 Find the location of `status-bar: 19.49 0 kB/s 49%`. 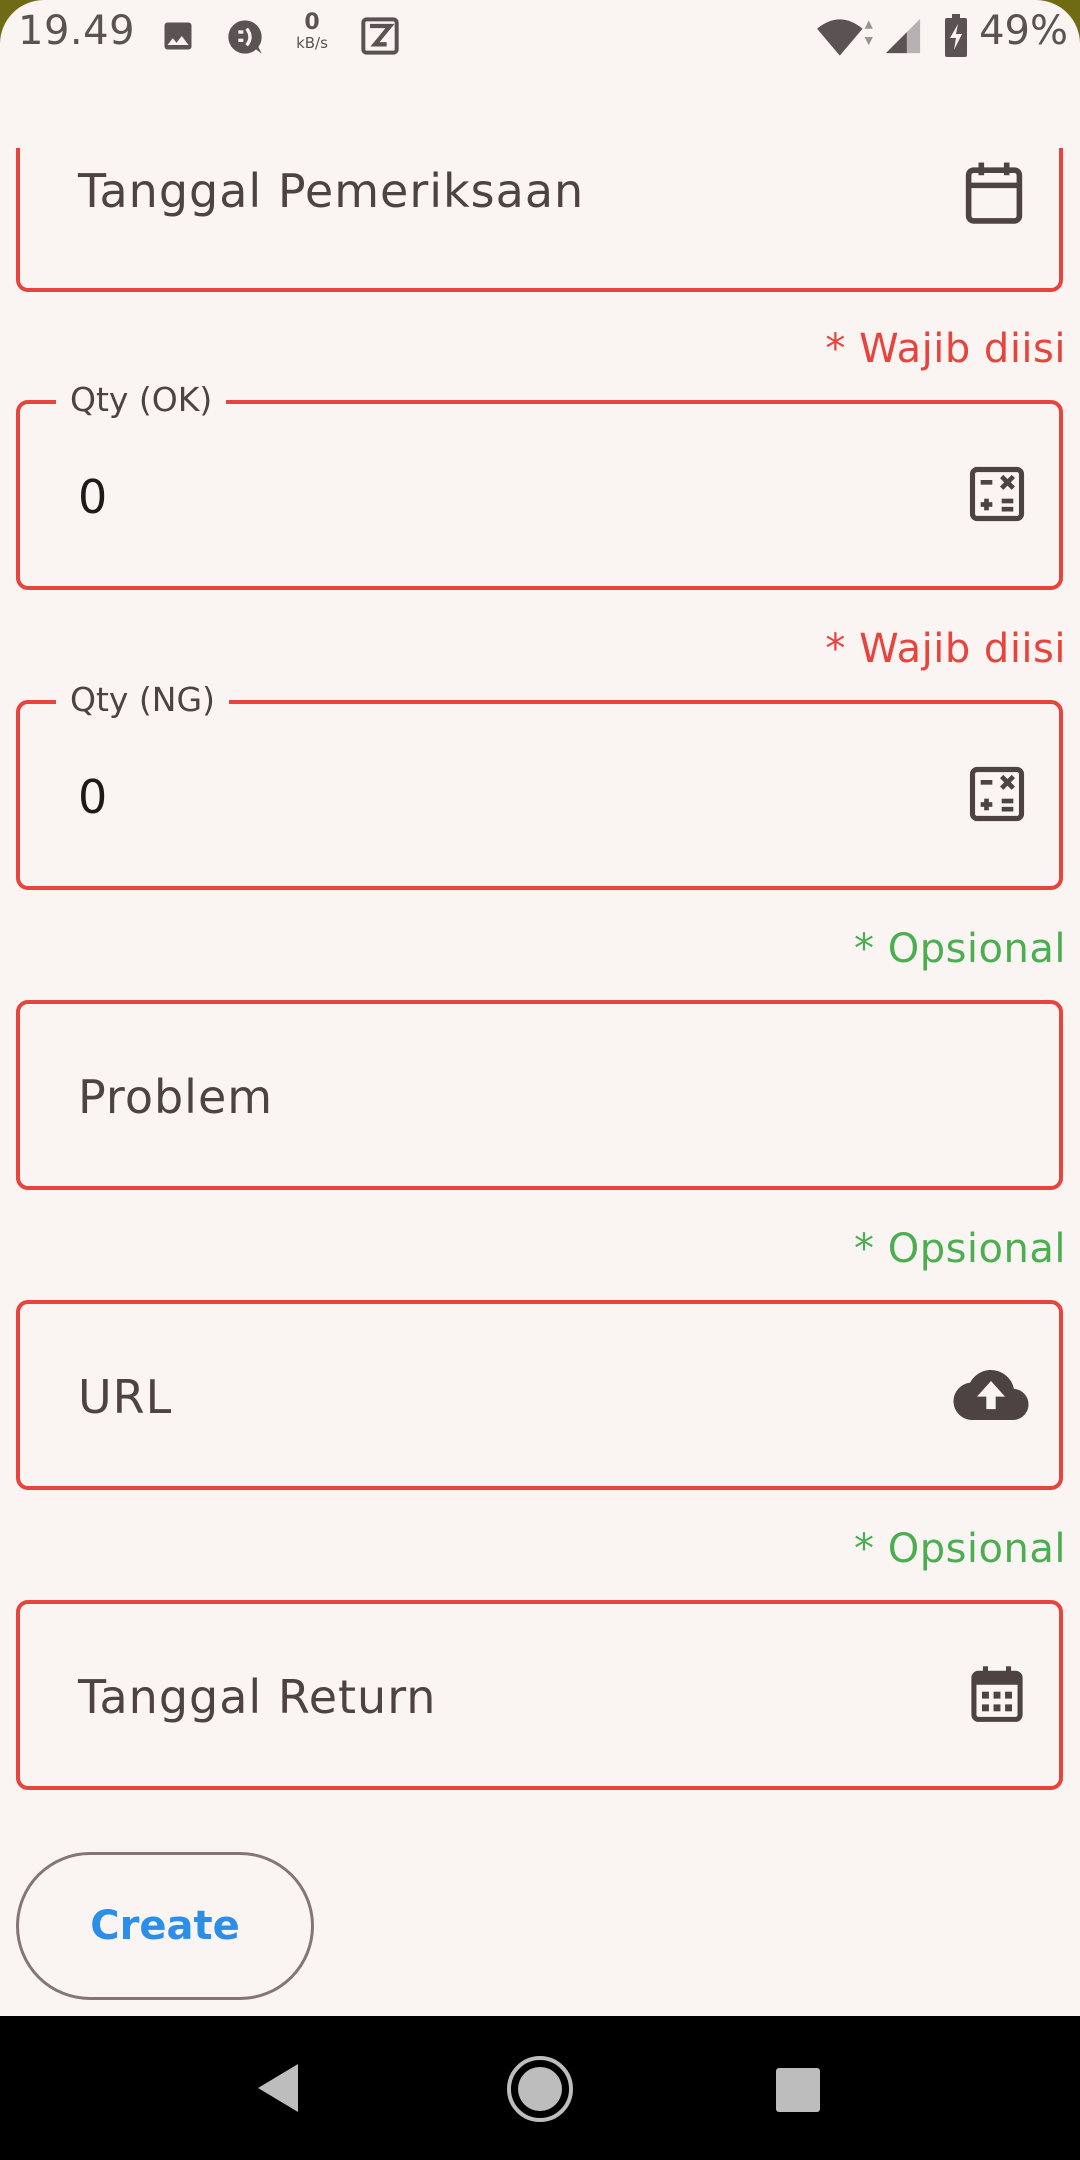

status-bar: 19.49 0 kB/s 49% is located at coordinates (540, 37).